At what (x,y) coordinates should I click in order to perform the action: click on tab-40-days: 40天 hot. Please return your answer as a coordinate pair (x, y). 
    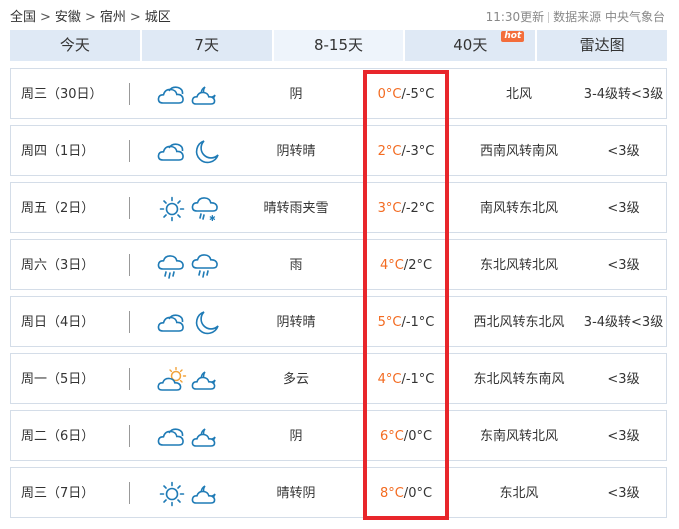
    Looking at the image, I should click on (470, 45).